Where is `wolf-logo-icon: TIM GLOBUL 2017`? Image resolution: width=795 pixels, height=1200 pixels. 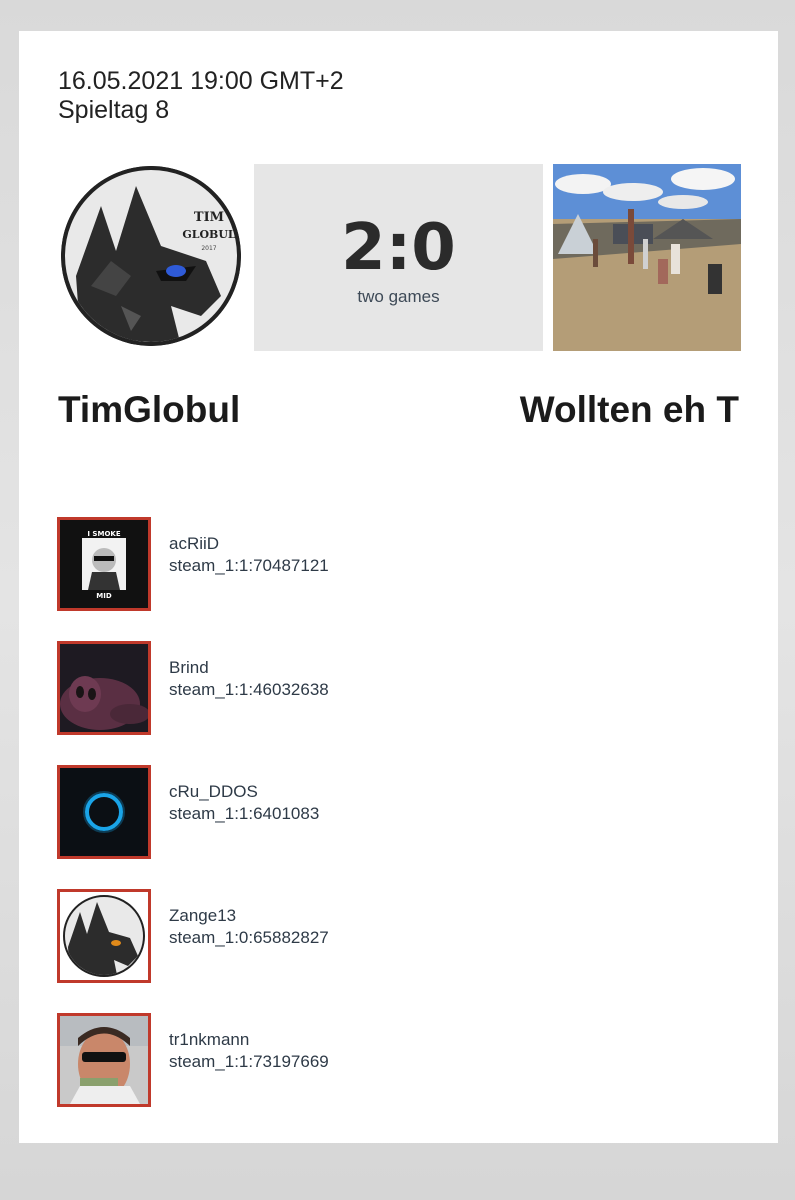
wolf-logo-icon: TIM GLOBUL 2017 is located at coordinates (151, 256).